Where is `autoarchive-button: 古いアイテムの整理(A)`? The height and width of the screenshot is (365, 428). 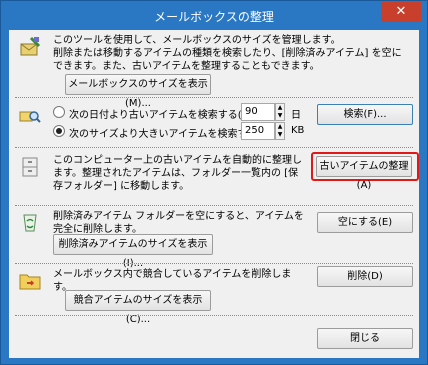 autoarchive-button: 古いアイテムの整理(A) is located at coordinates (364, 173).